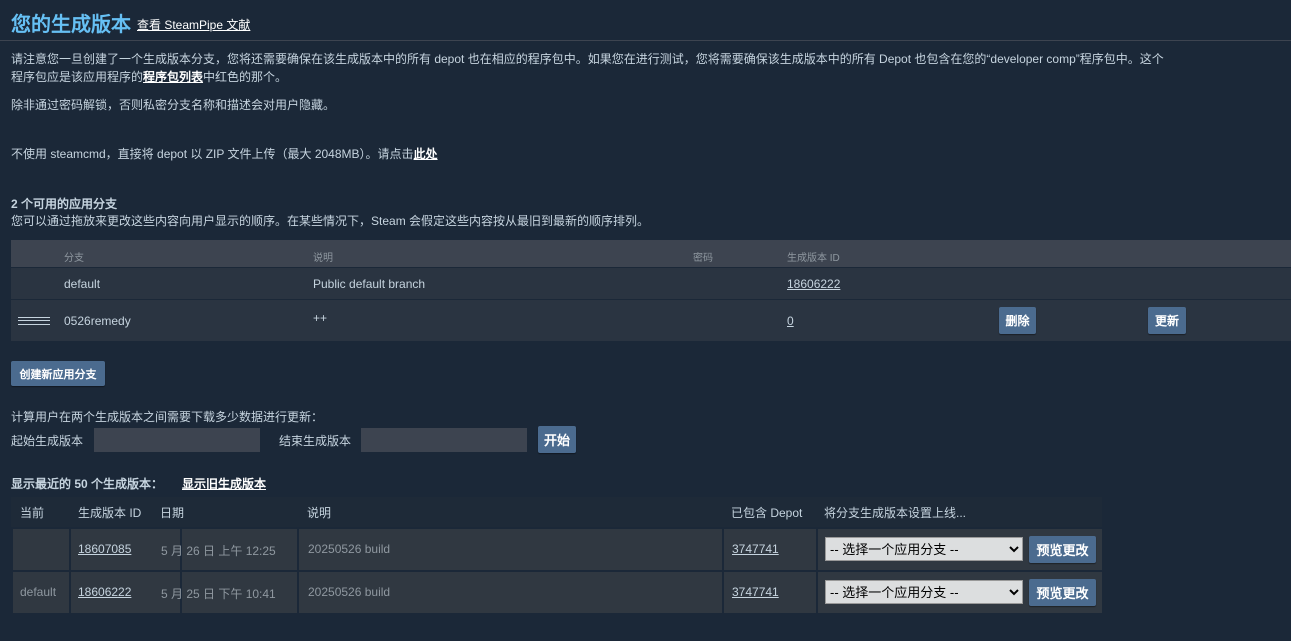 Image resolution: width=1291 pixels, height=641 pixels. Describe the element at coordinates (41, 549) in the screenshot. I see `build-current-cell` at that location.